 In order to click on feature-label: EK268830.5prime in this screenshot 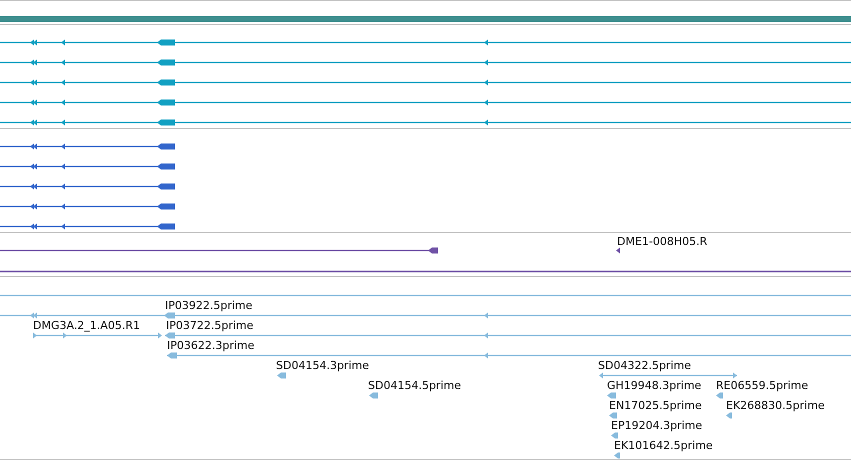, I will do `click(775, 405)`.